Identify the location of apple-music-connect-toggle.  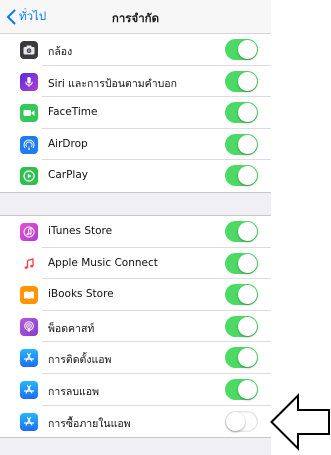
(241, 263).